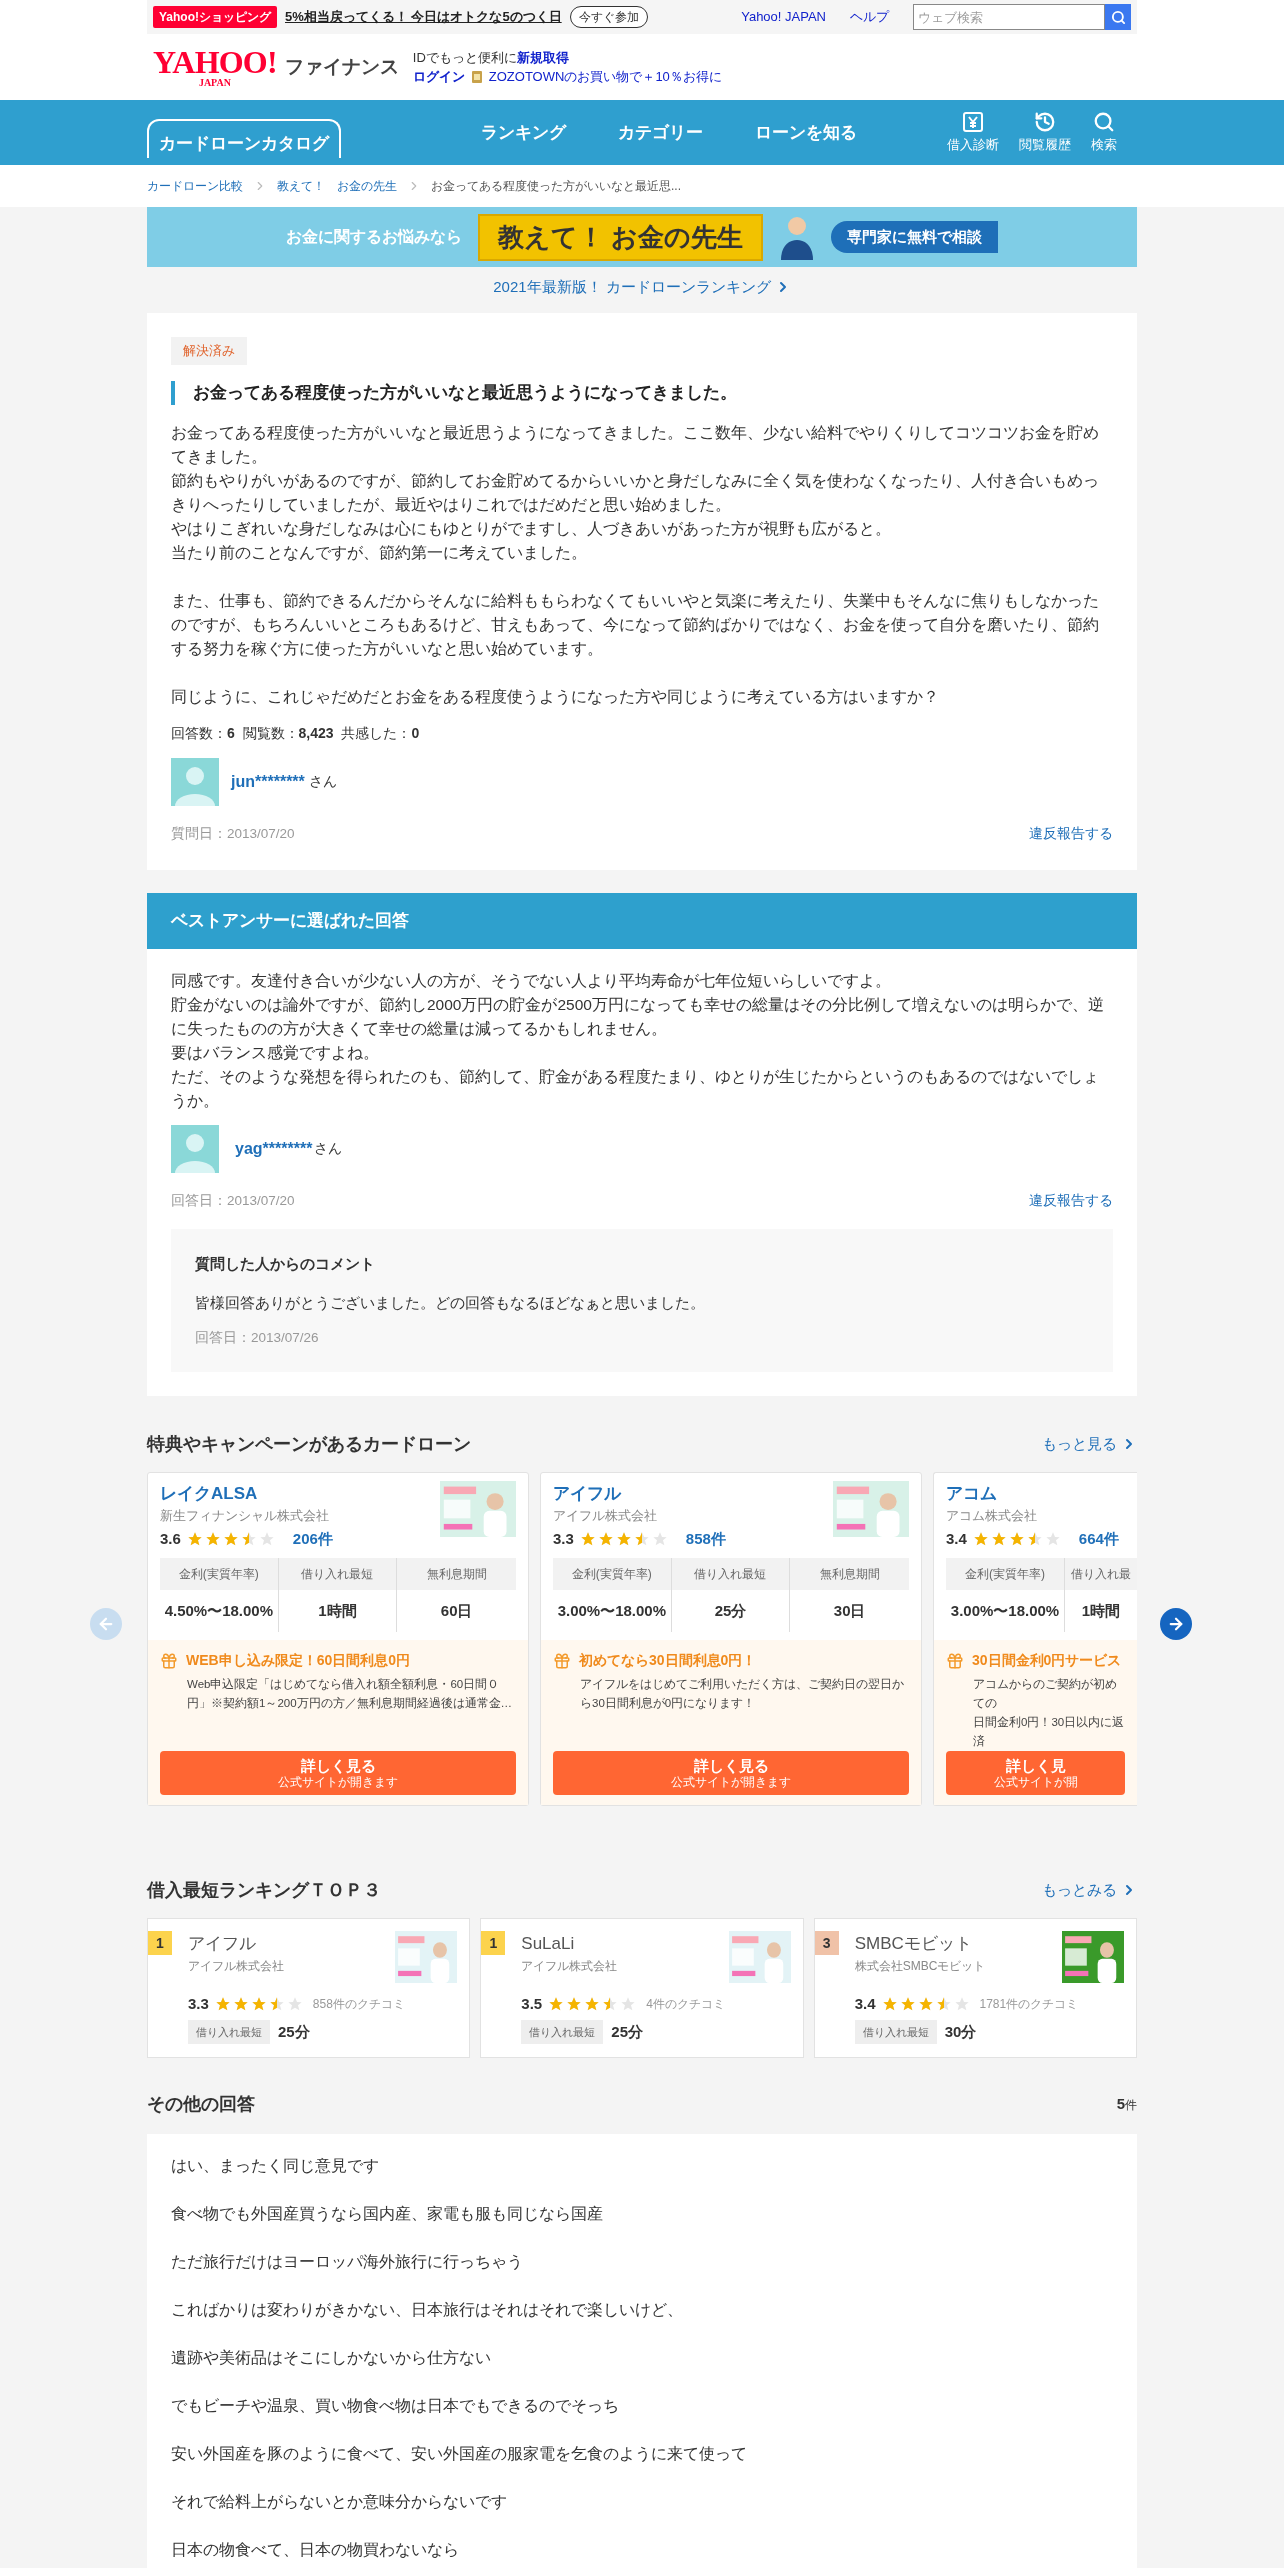 This screenshot has height=2568, width=1284. What do you see at coordinates (642, 237) in the screenshot?
I see `advice-banner: お金に関するお悩みなら 教えて！ お金の先生 専門家に無料で相談` at bounding box center [642, 237].